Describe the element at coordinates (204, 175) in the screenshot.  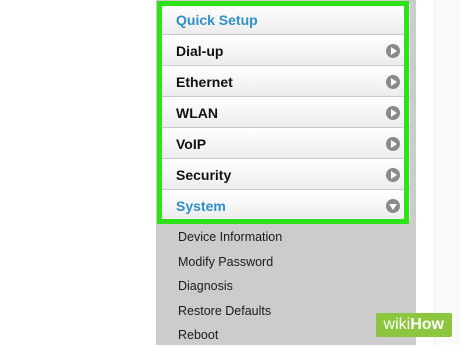
I see `menu-item-label: Security` at that location.